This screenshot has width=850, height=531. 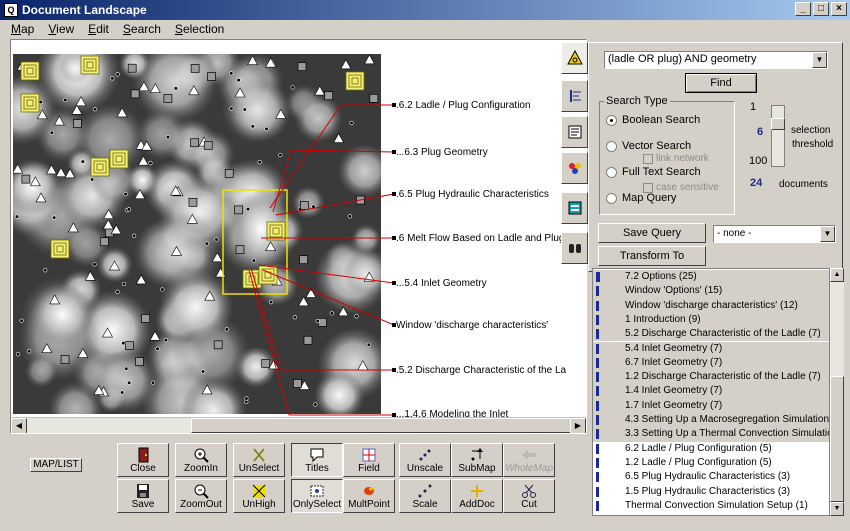 I want to click on scroll-left-icon: ◀, so click(x=19, y=425).